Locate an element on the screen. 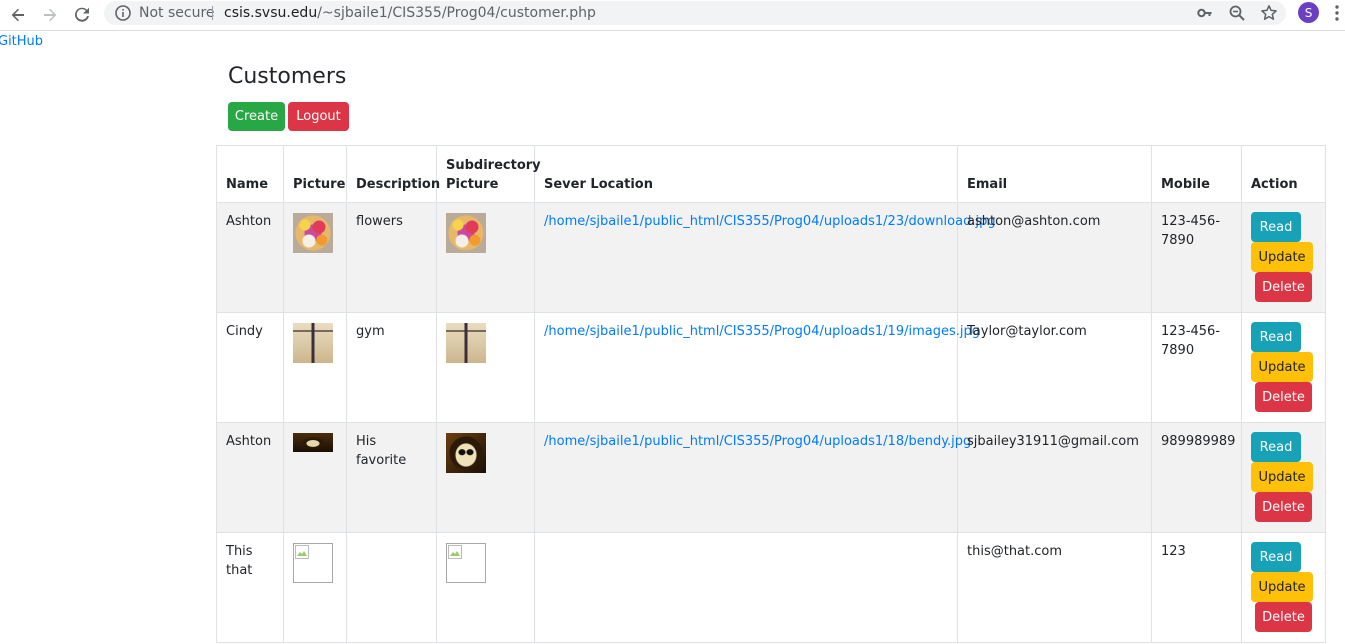 This screenshot has width=1345, height=644. header-mobile: Mobile is located at coordinates (1196, 174).